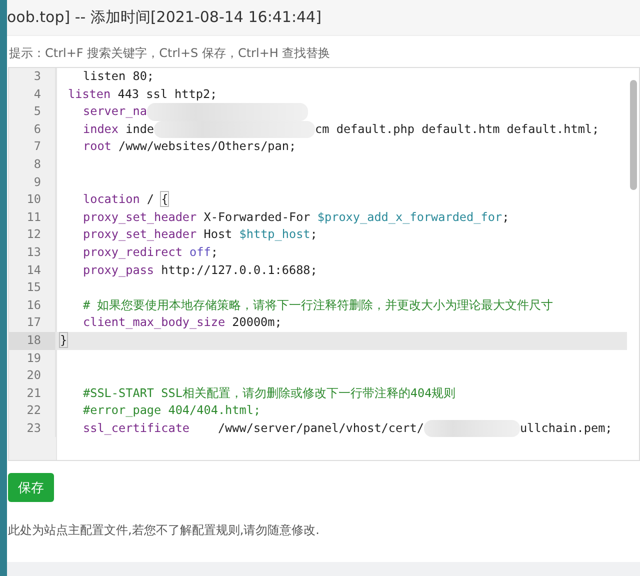  What do you see at coordinates (63, 340) in the screenshot?
I see `code-line: }` at bounding box center [63, 340].